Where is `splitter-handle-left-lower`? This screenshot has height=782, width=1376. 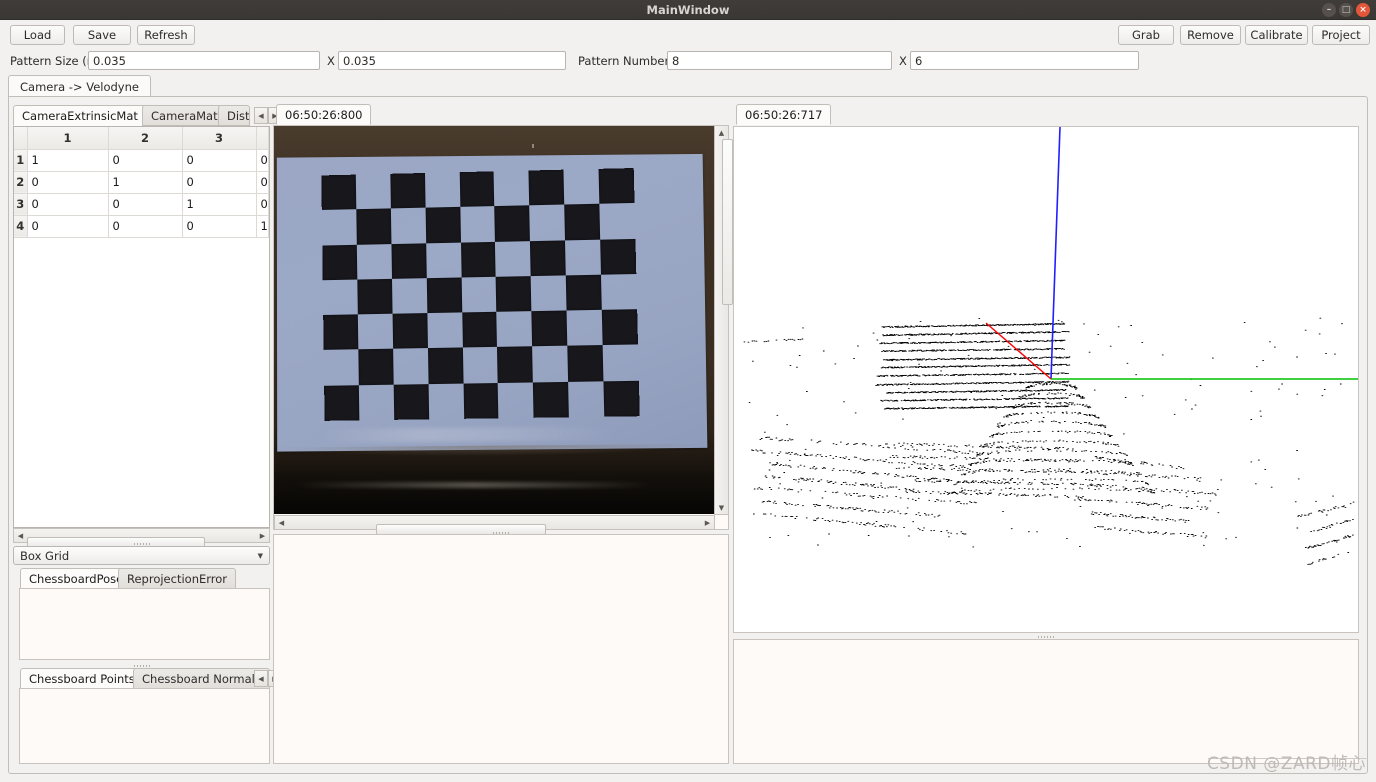 splitter-handle-left-lower is located at coordinates (141, 665).